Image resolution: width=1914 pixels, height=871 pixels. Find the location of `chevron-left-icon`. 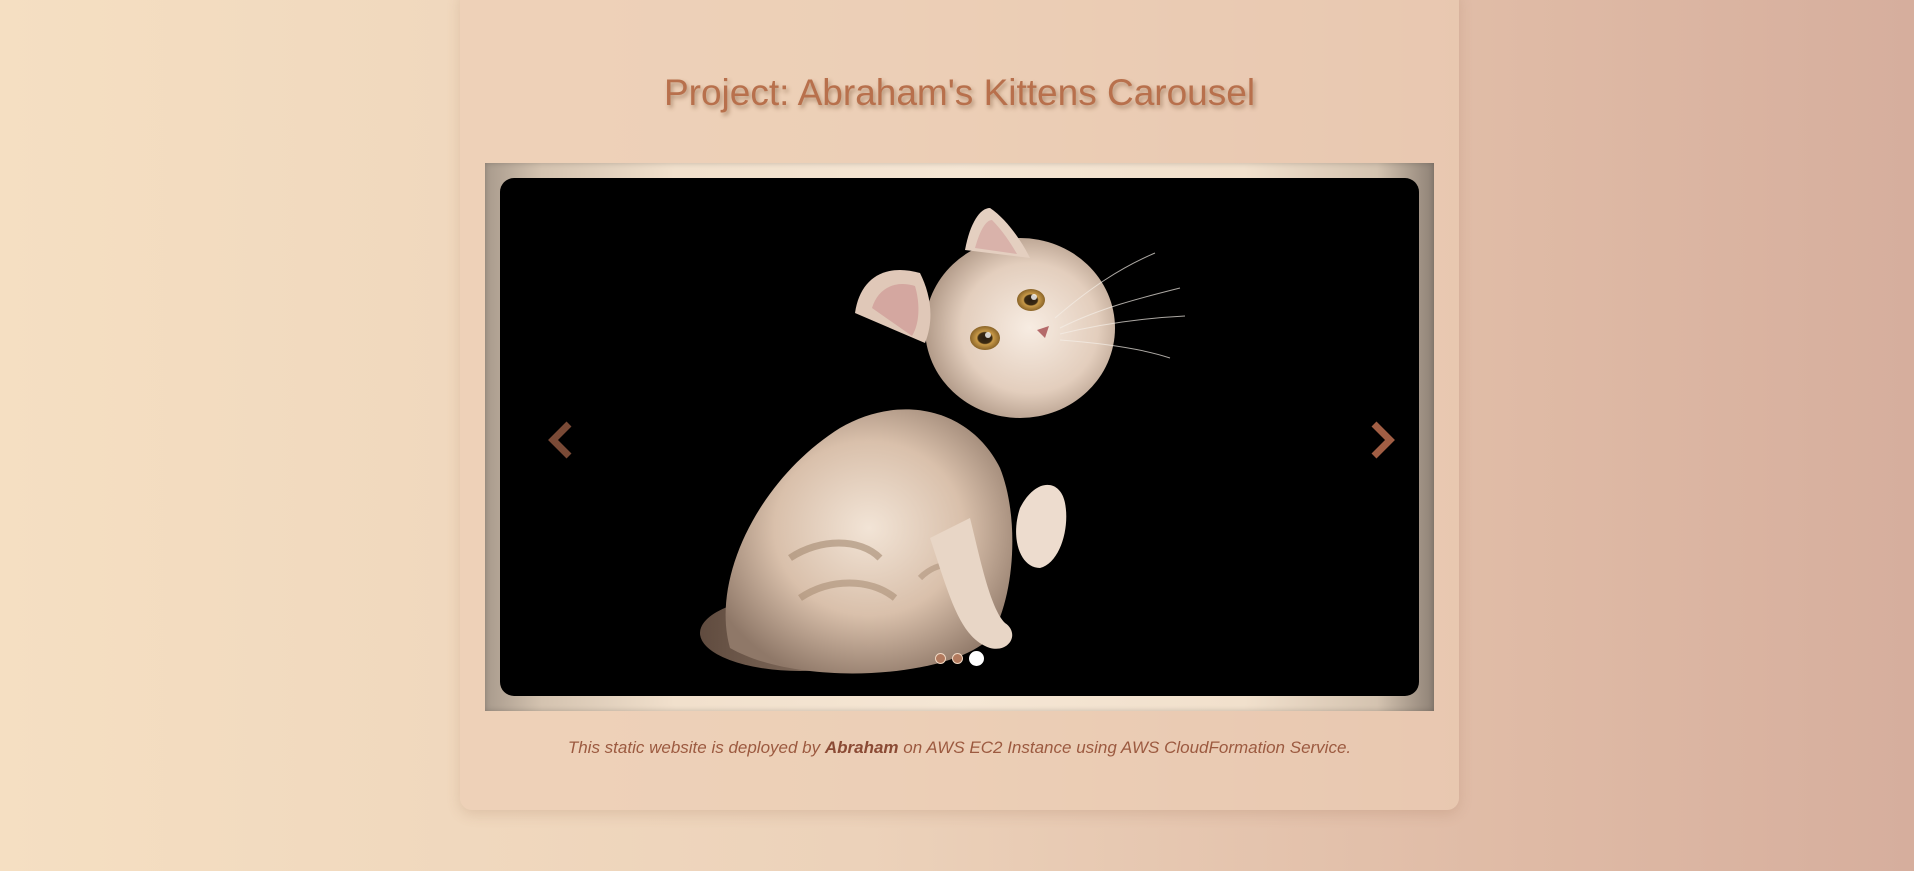

chevron-left-icon is located at coordinates (560, 440).